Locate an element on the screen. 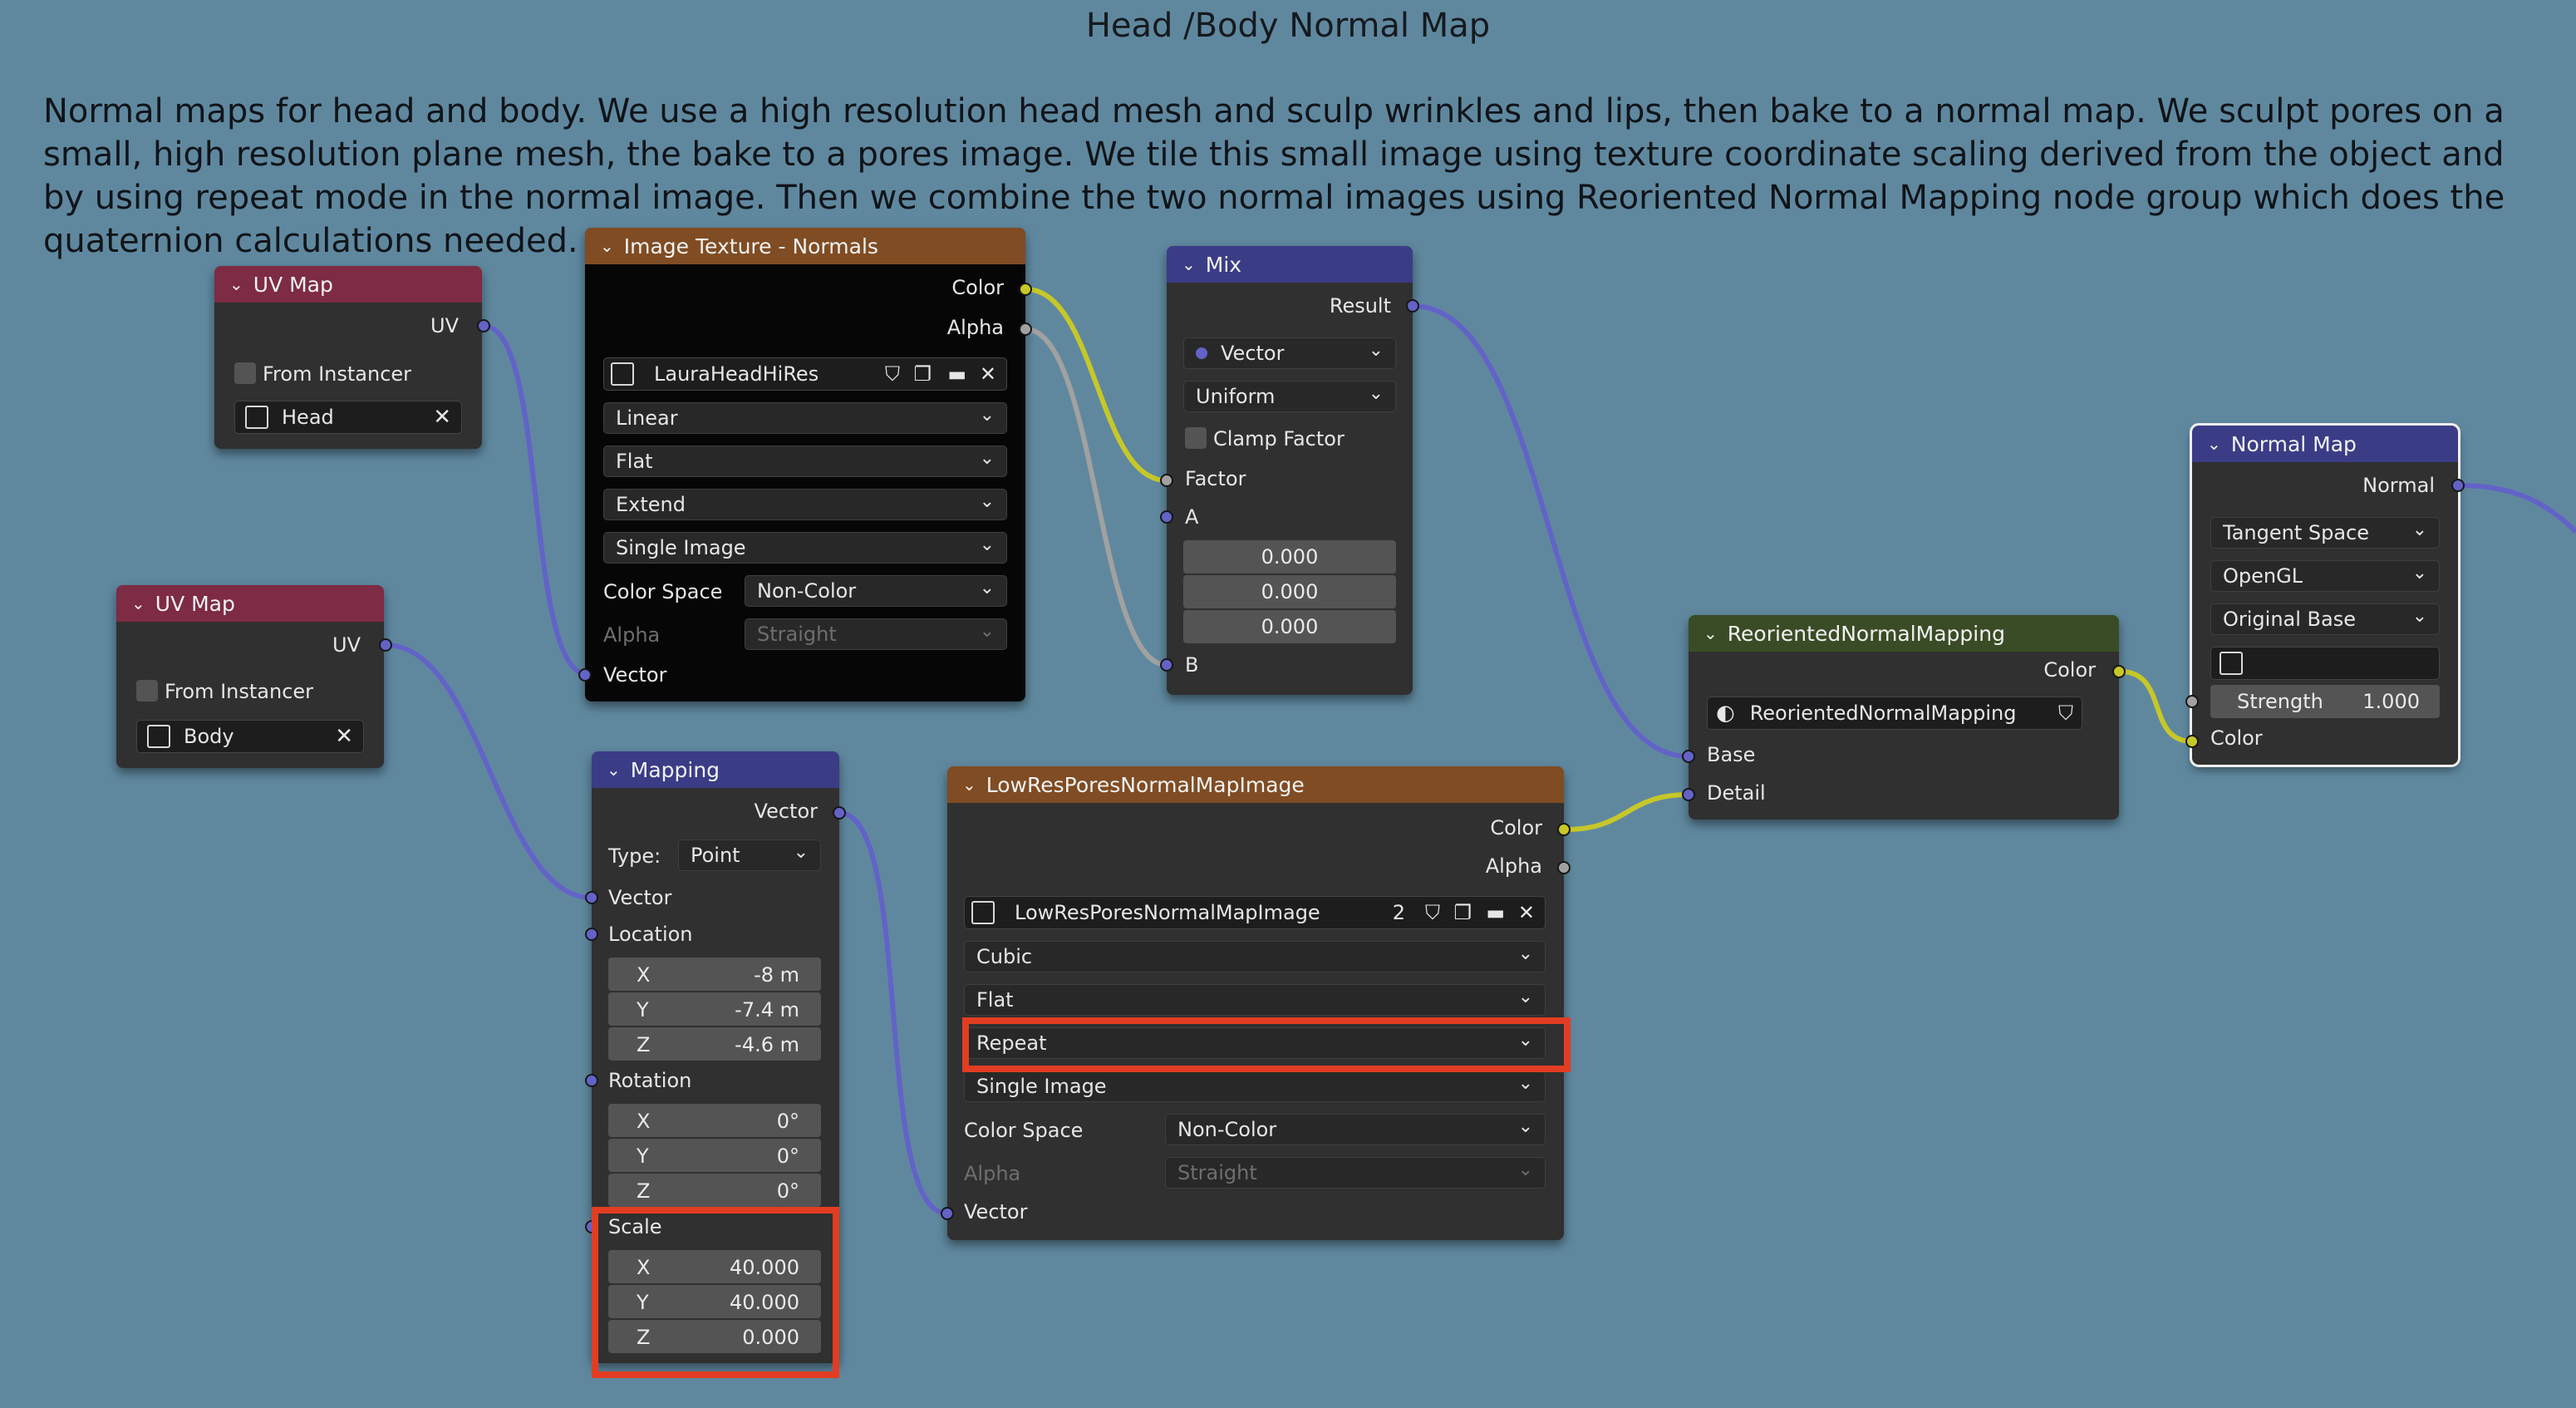 Image resolution: width=2576 pixels, height=1408 pixels. node-group-selector: ◐ ReorientedNormalMapping ⛉ is located at coordinates (1895, 713).